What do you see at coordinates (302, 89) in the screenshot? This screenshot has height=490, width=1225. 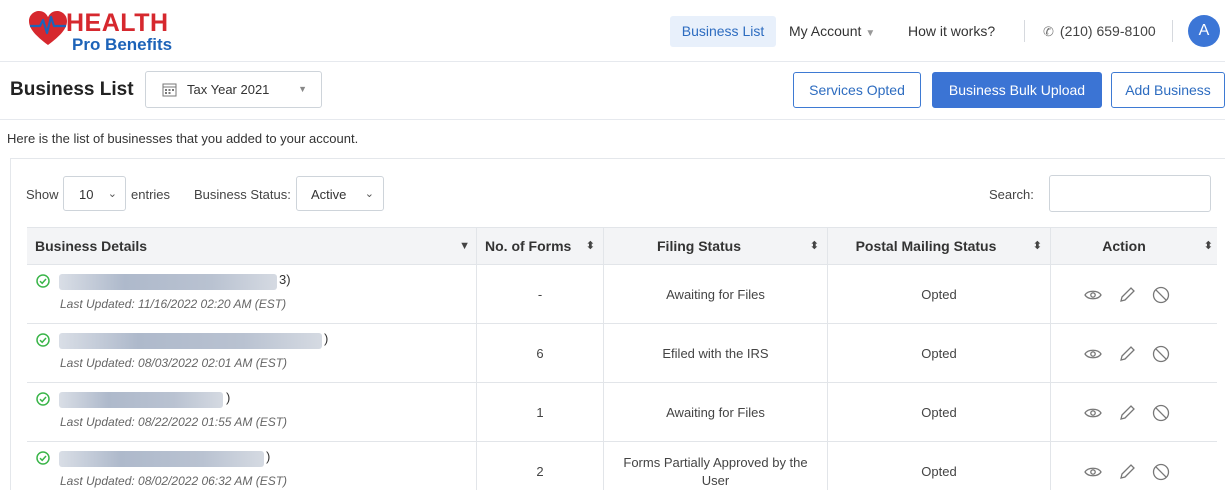 I see `chevron-down-icon: ▼` at bounding box center [302, 89].